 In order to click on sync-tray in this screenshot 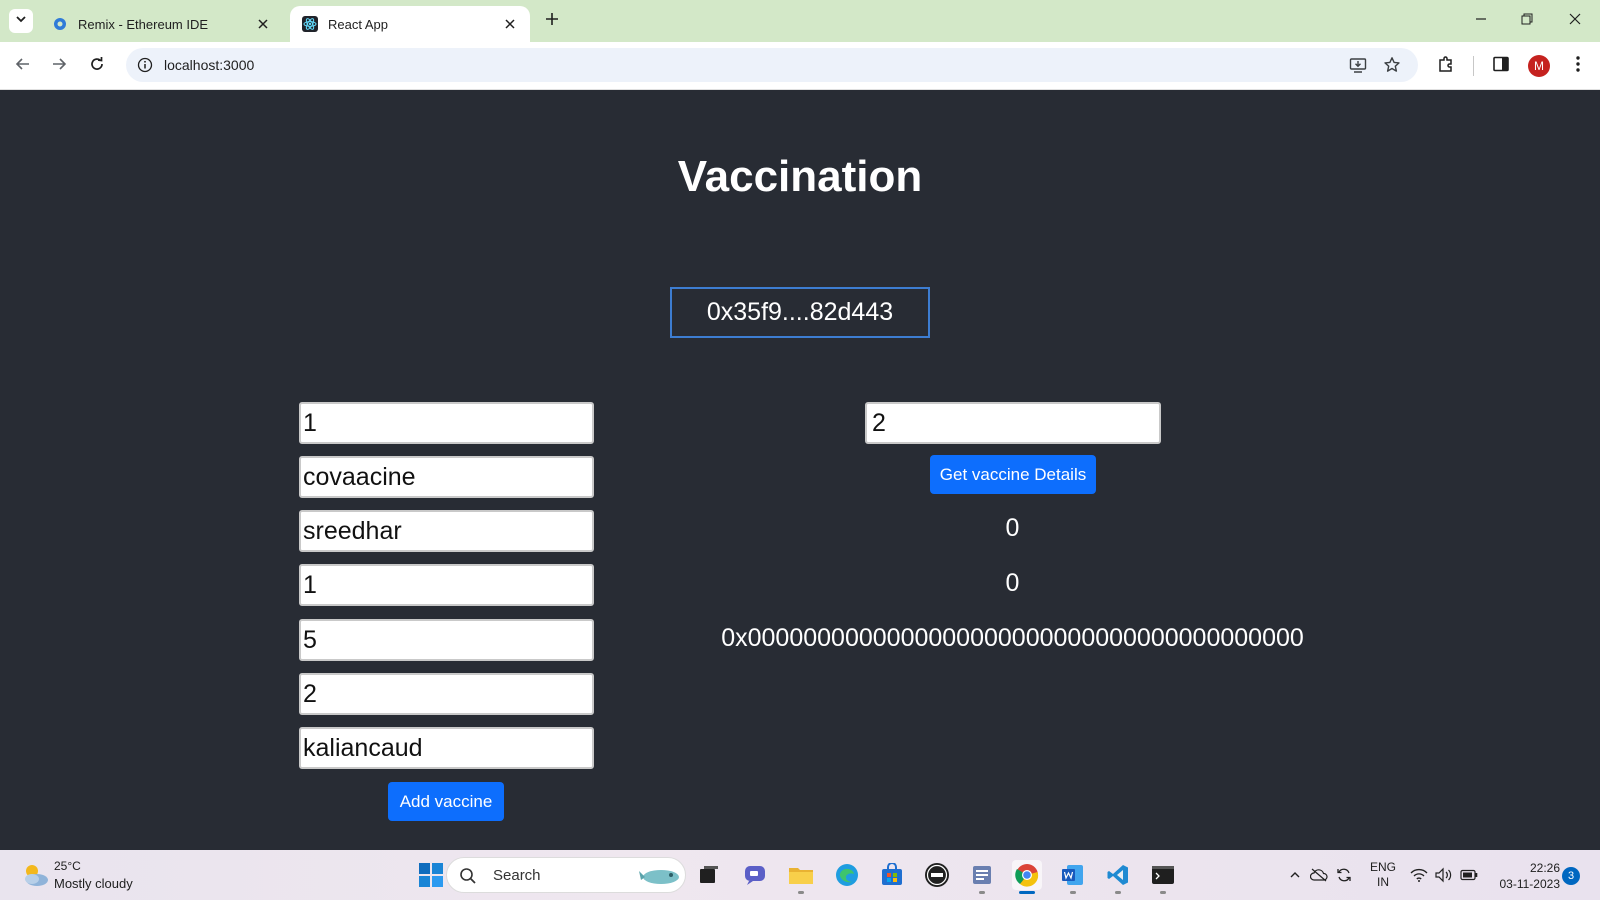, I will do `click(1344, 875)`.